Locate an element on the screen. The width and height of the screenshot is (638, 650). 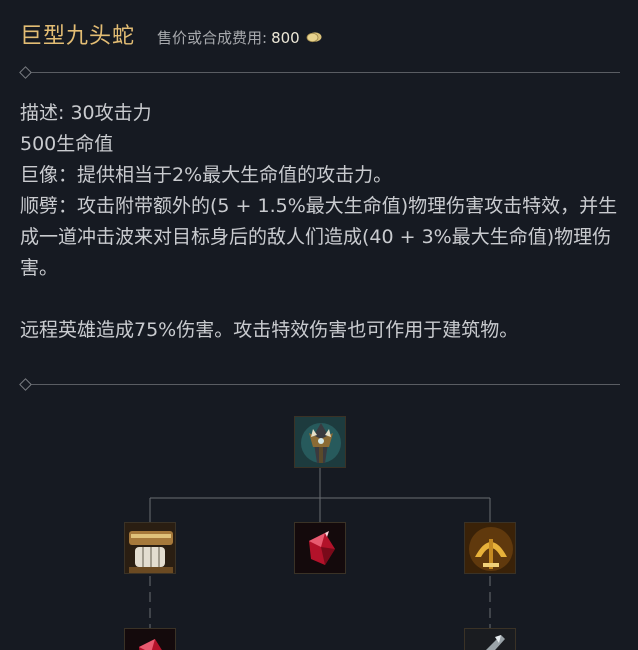
gauntlet-component-icon is located at coordinates (150, 548).